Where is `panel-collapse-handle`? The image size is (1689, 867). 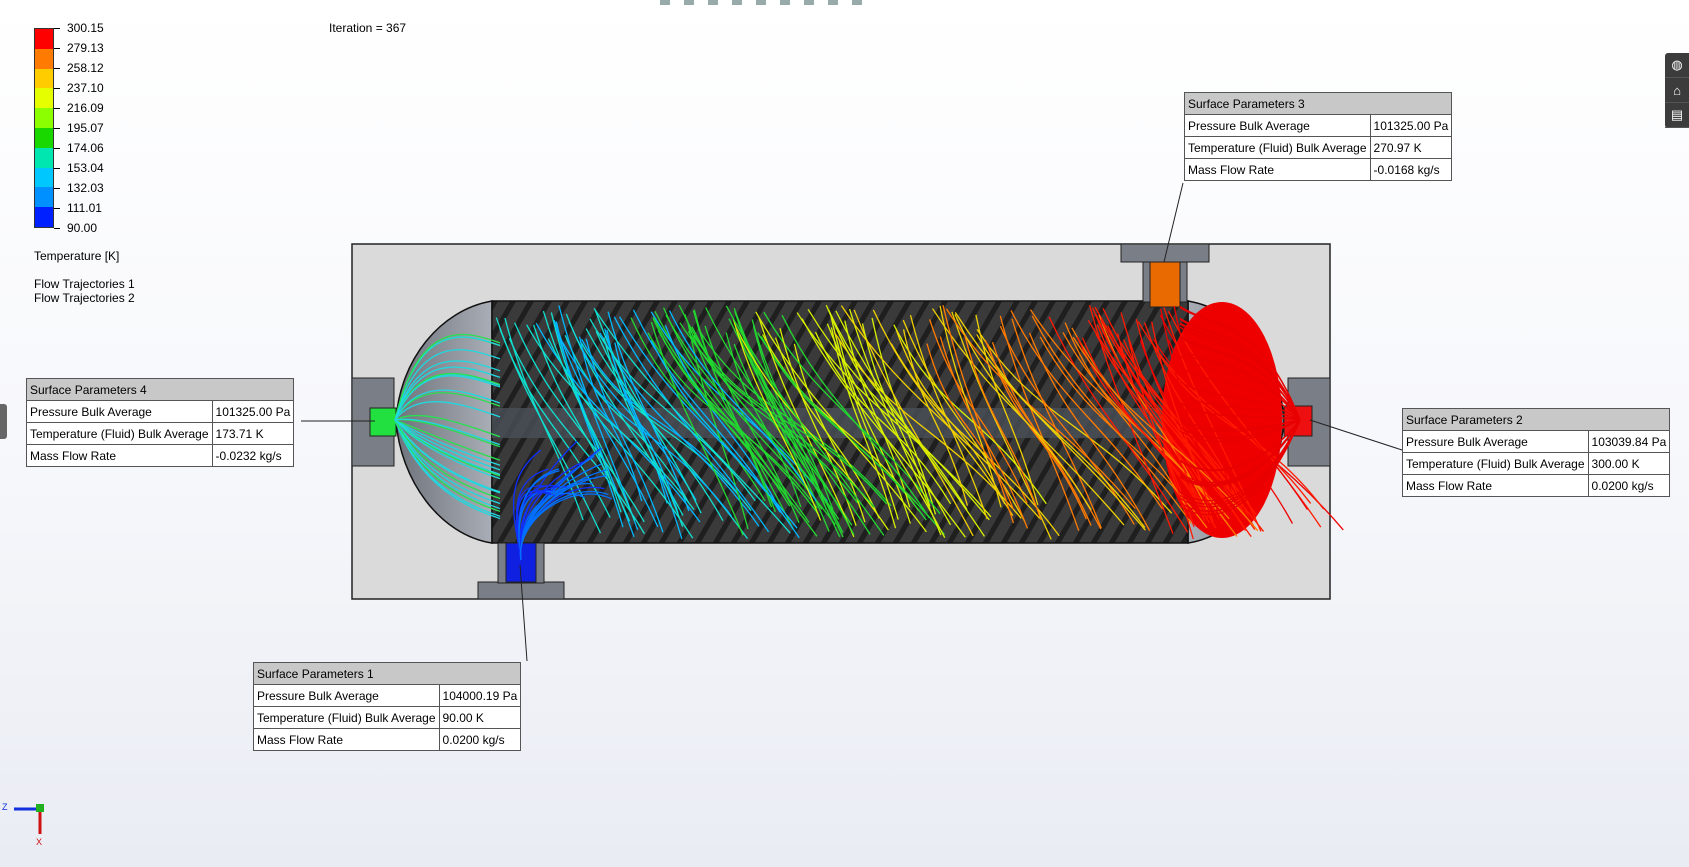
panel-collapse-handle is located at coordinates (3, 421).